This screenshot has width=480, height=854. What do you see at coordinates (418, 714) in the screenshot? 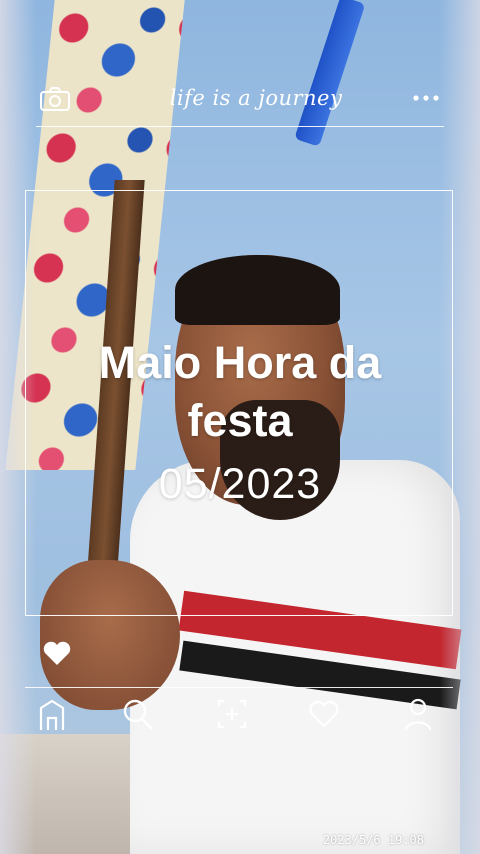
I see `profile-icon` at bounding box center [418, 714].